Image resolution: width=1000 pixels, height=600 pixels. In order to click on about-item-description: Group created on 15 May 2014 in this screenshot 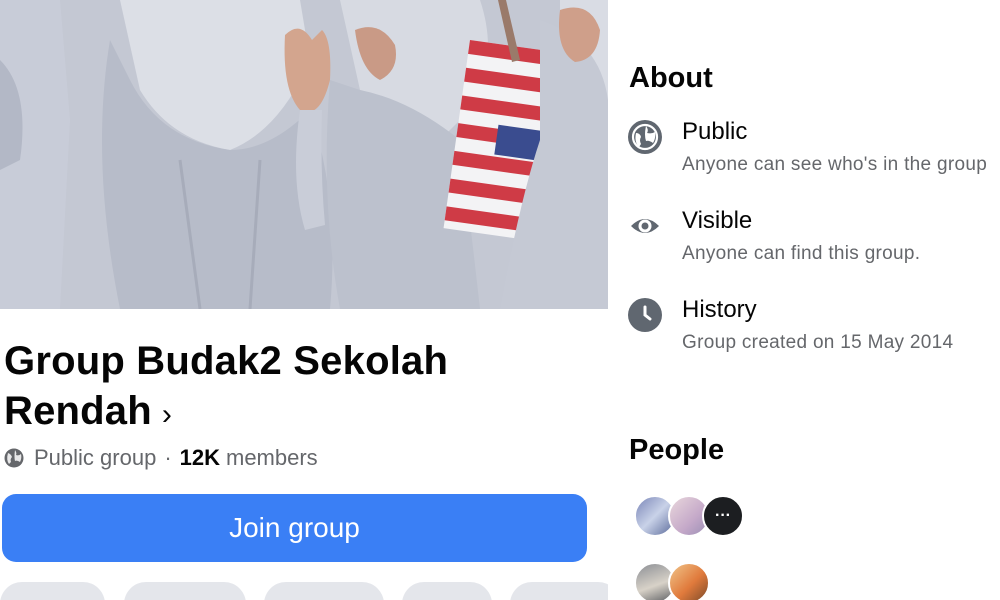, I will do `click(818, 342)`.